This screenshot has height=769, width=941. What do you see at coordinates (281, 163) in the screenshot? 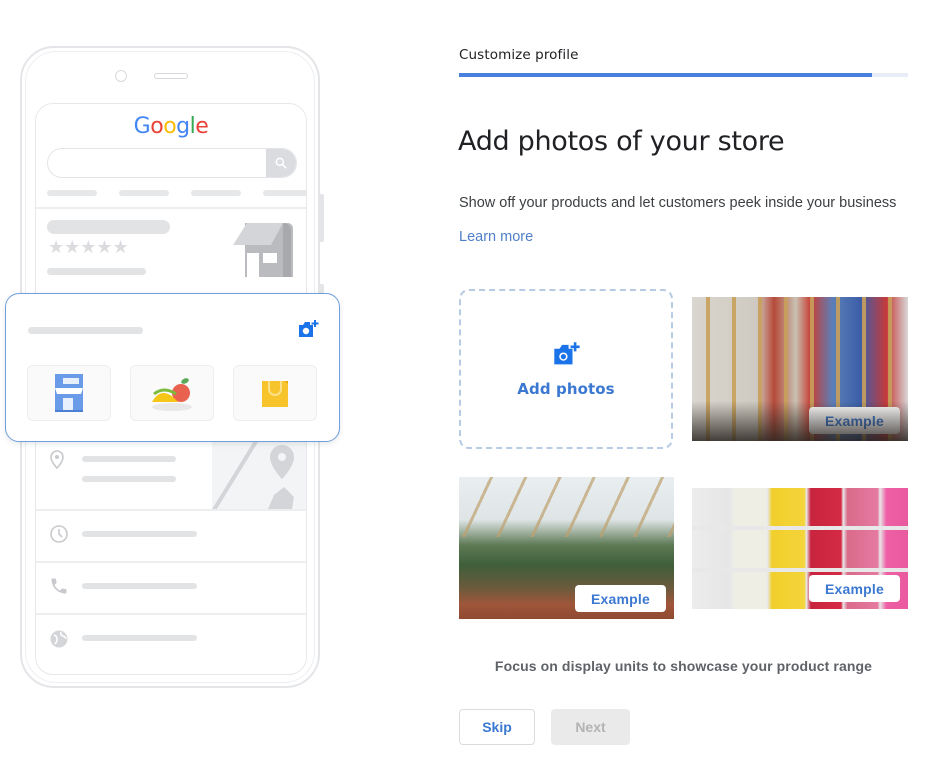
I see `search-icon` at bounding box center [281, 163].